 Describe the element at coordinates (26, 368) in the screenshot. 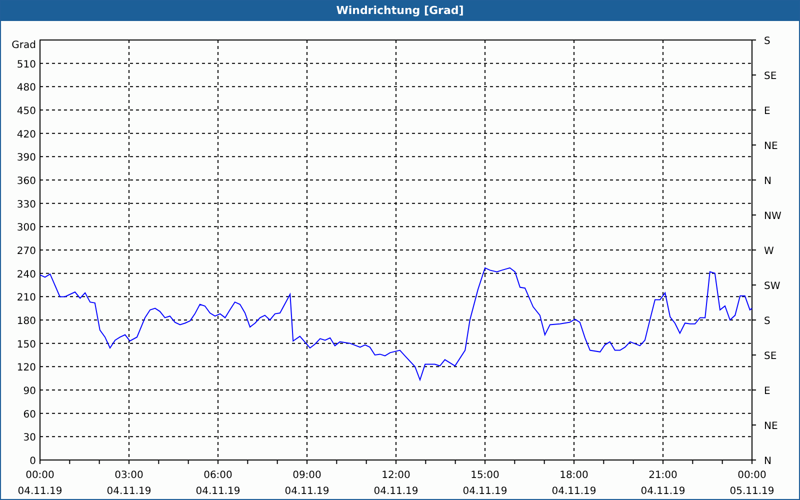

I see `y-axis-label: 120` at that location.